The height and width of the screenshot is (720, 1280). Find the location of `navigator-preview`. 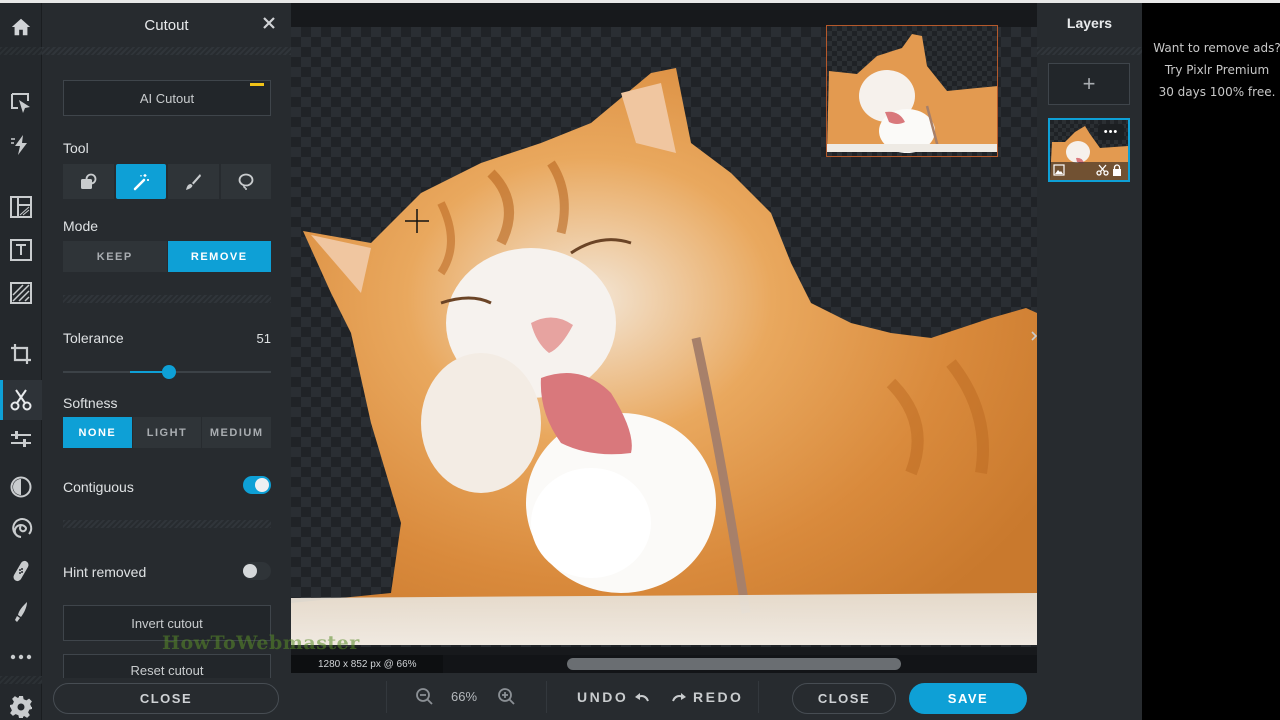

navigator-preview is located at coordinates (912, 91).